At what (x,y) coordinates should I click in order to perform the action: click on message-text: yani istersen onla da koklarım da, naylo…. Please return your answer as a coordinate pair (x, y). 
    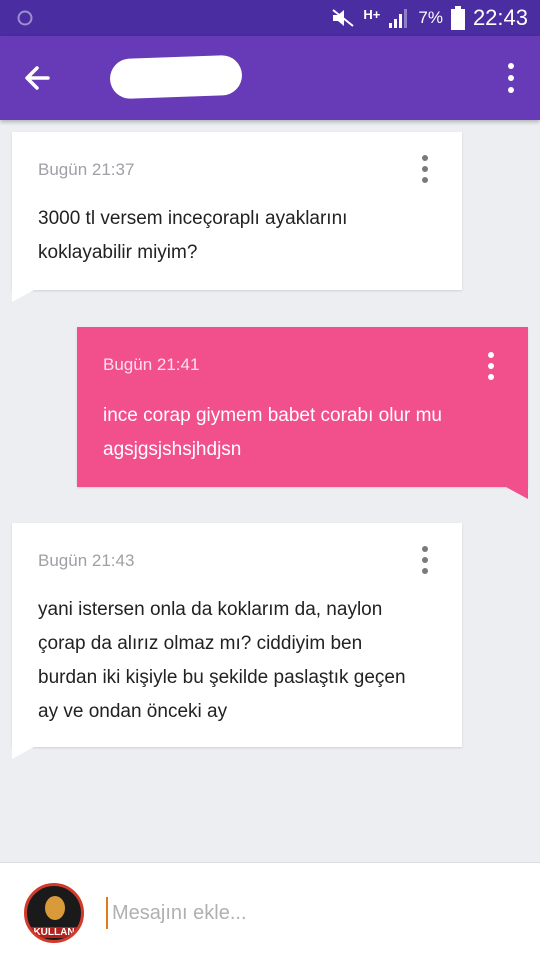
    Looking at the image, I should click on (222, 660).